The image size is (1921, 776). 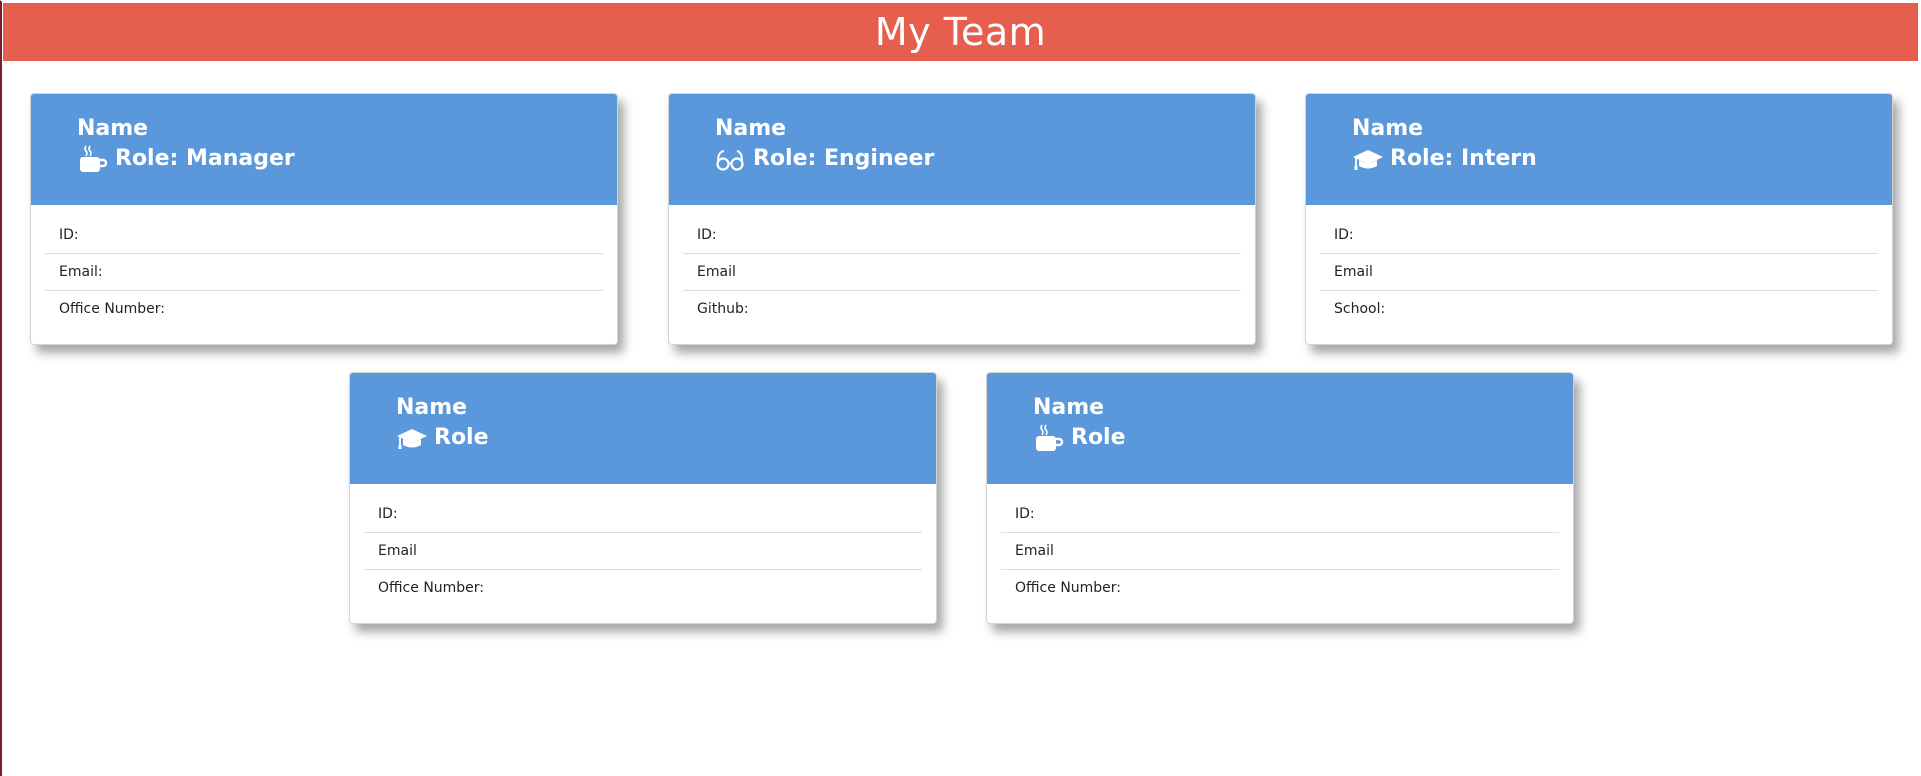 What do you see at coordinates (205, 158) in the screenshot?
I see `card-role-label: Role: Manager` at bounding box center [205, 158].